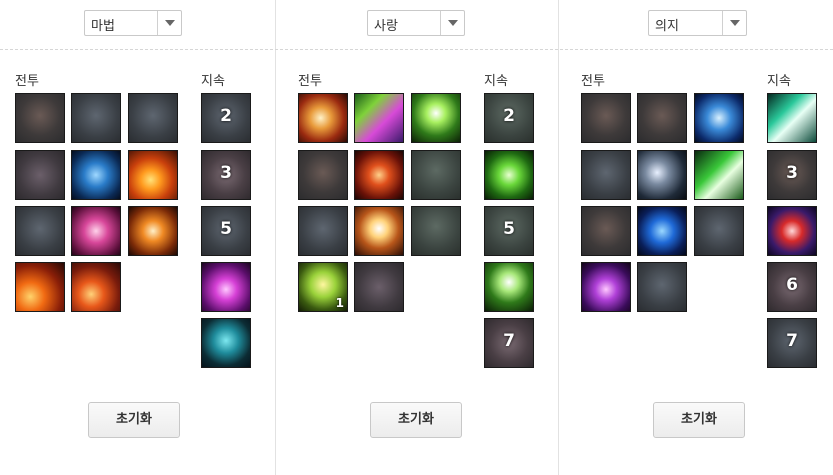 The image size is (833, 475). What do you see at coordinates (379, 287) in the screenshot?
I see `group-icon` at bounding box center [379, 287].